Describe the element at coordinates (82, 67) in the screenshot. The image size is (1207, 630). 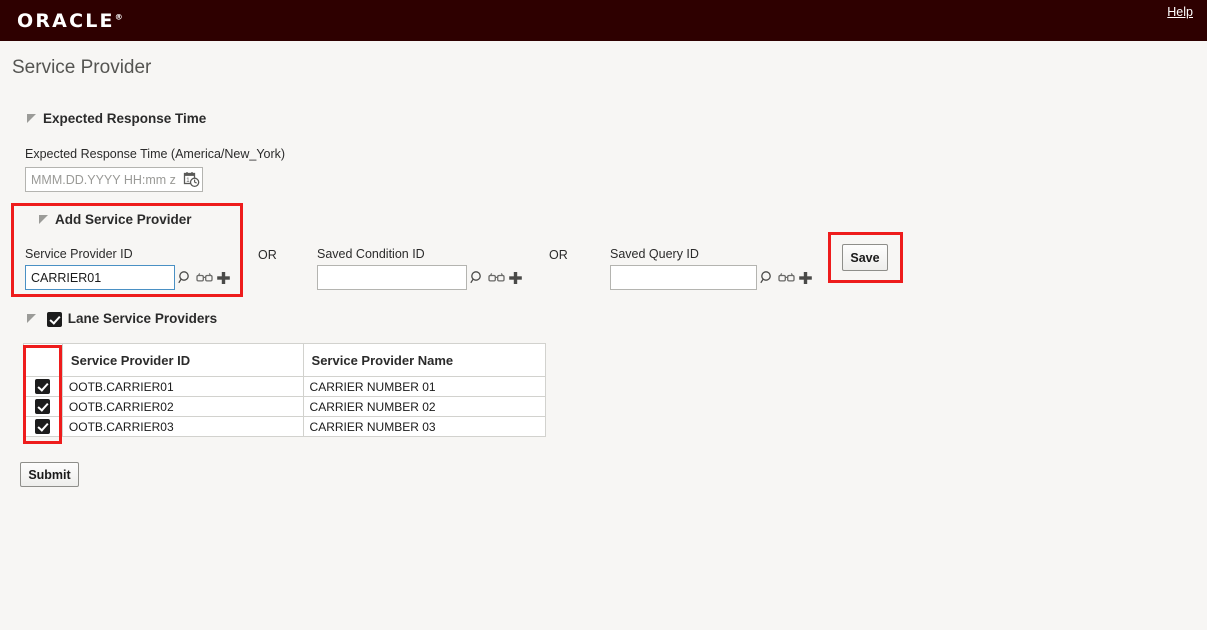
I see `page-title: Service Provider` at that location.